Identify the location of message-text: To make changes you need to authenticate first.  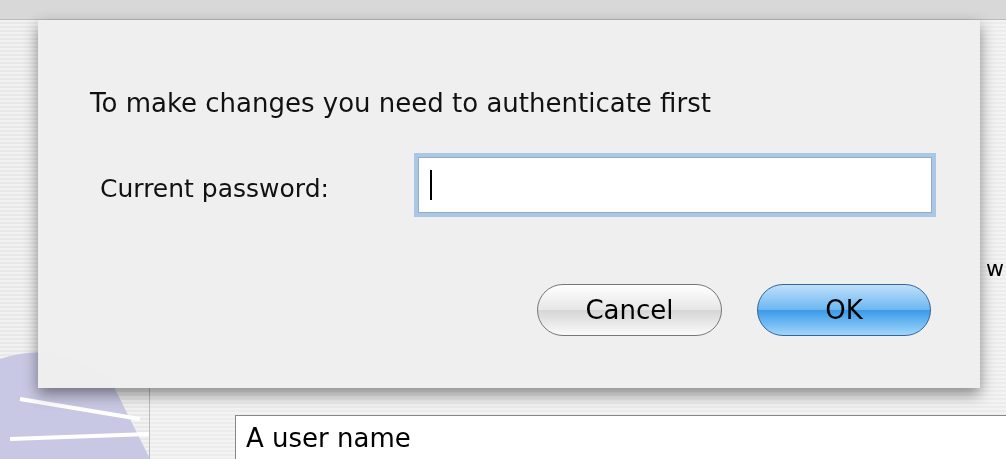
(400, 103).